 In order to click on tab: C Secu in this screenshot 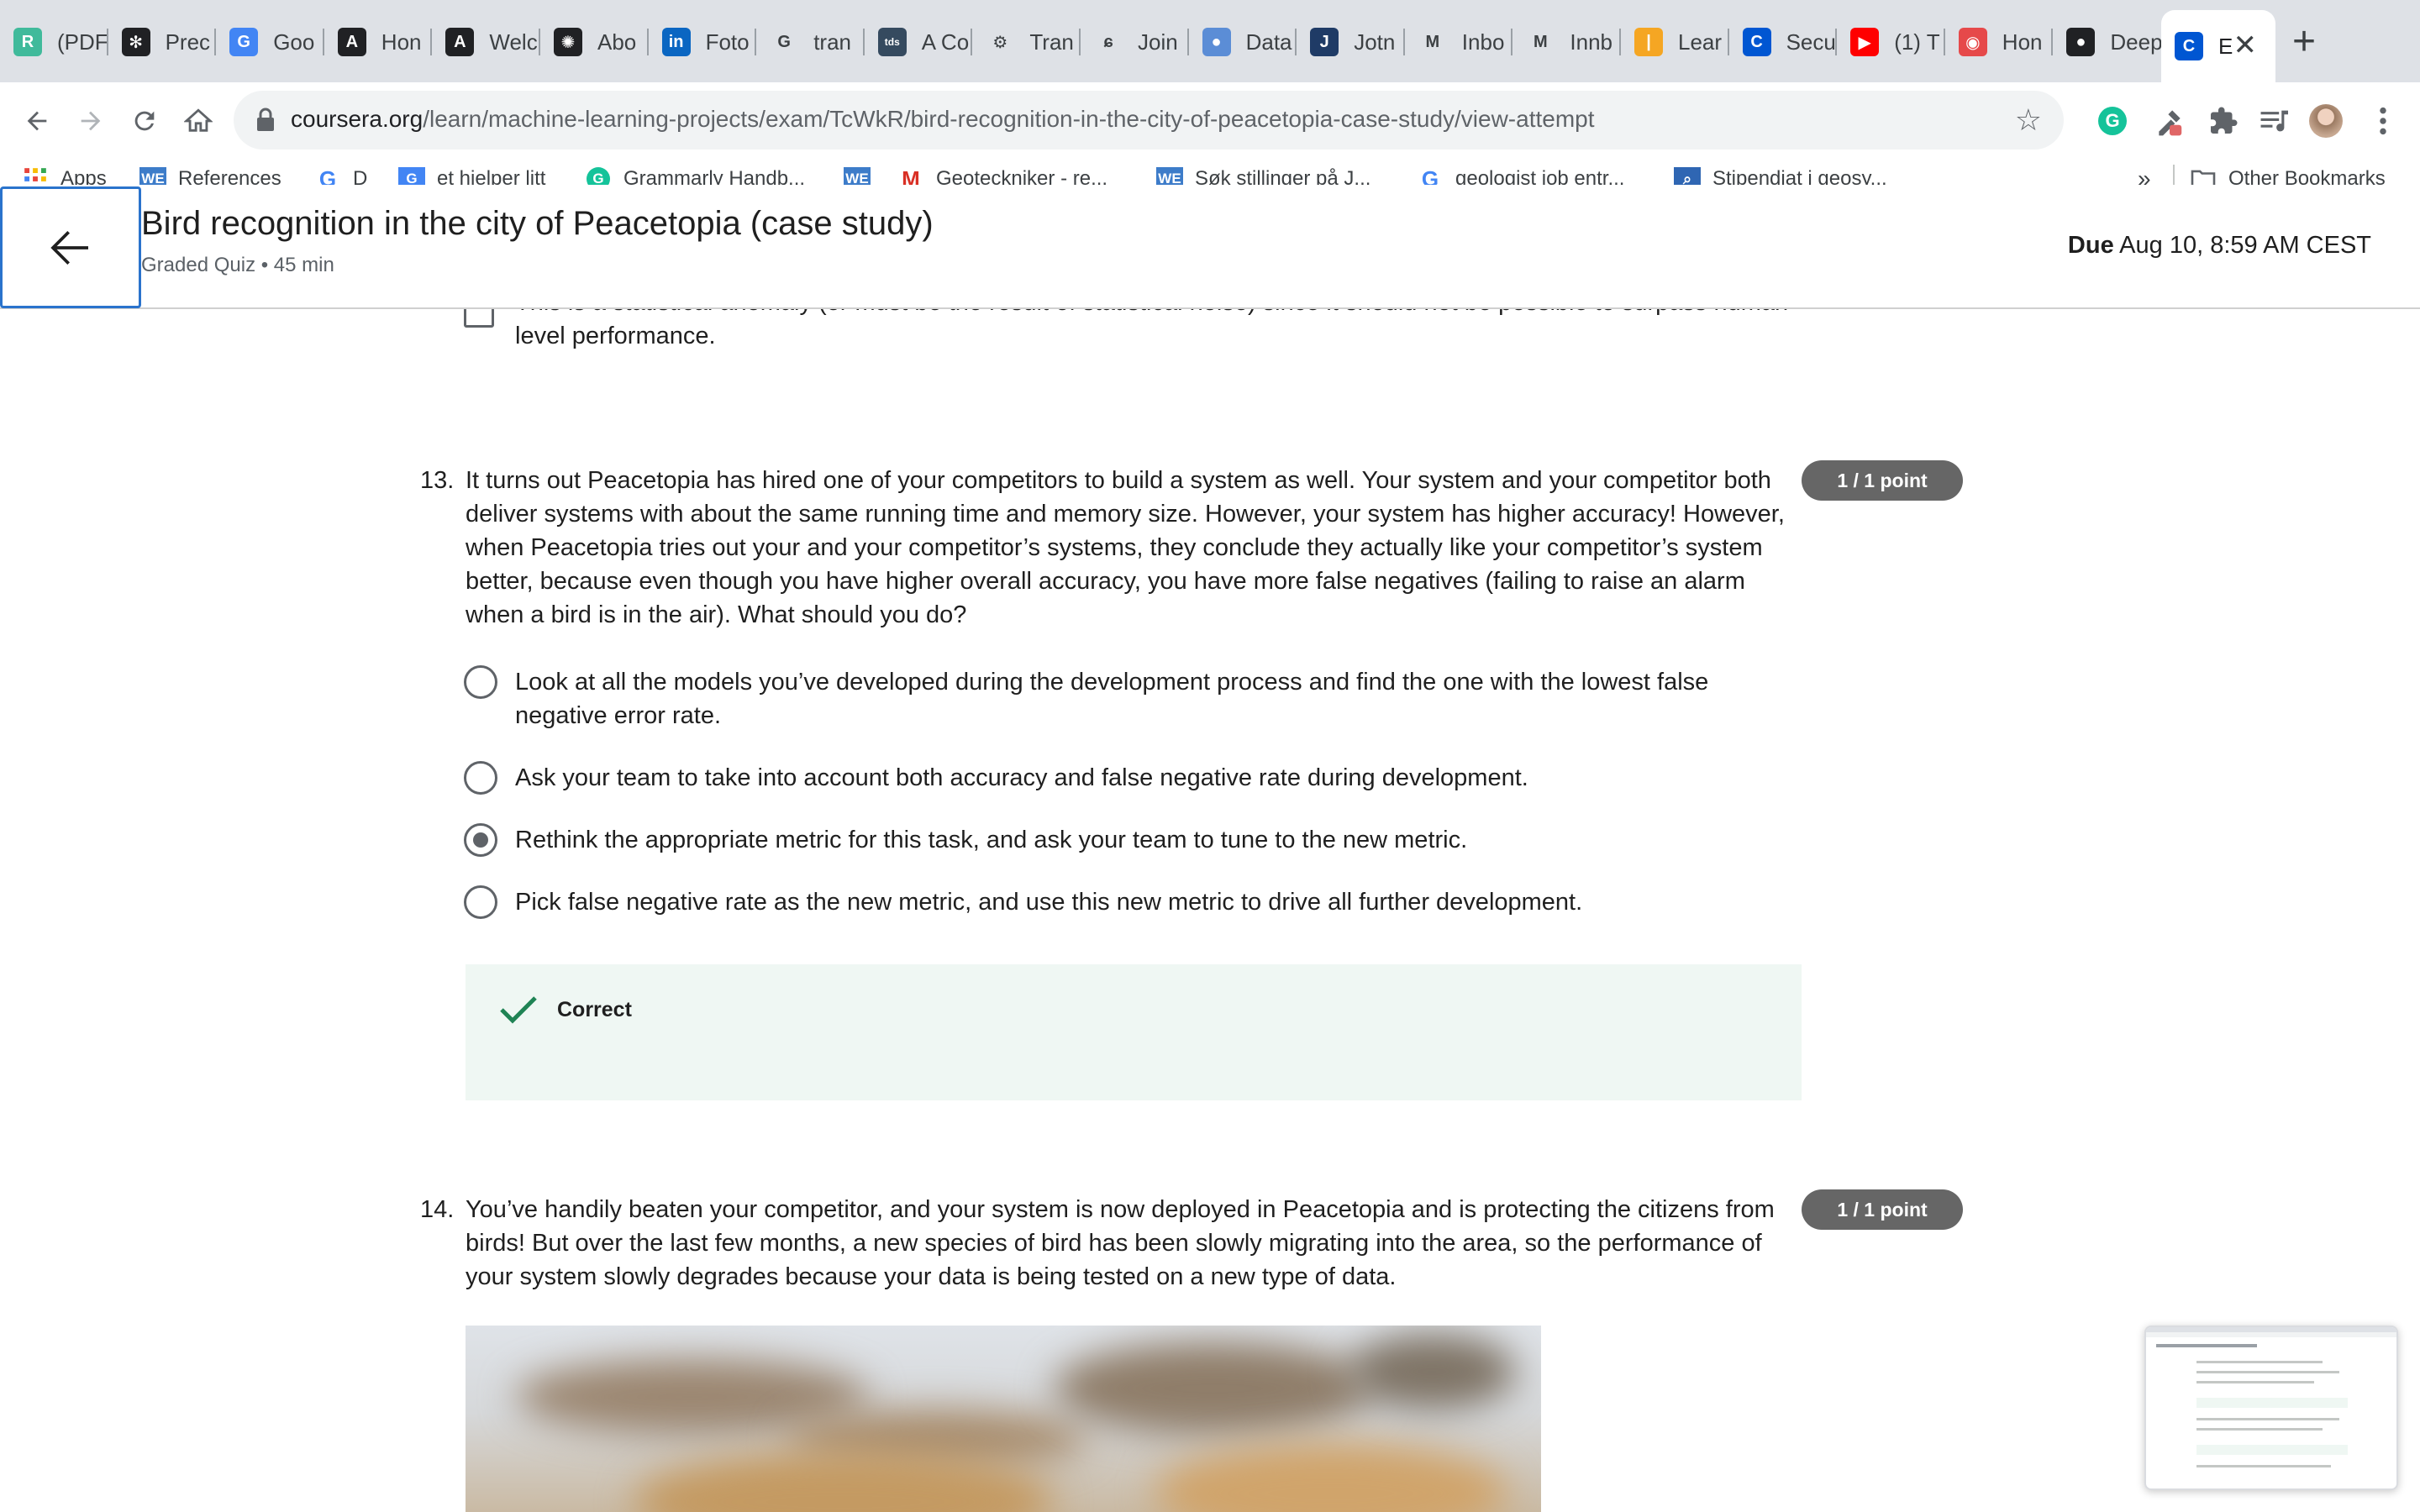, I will do `click(1784, 42)`.